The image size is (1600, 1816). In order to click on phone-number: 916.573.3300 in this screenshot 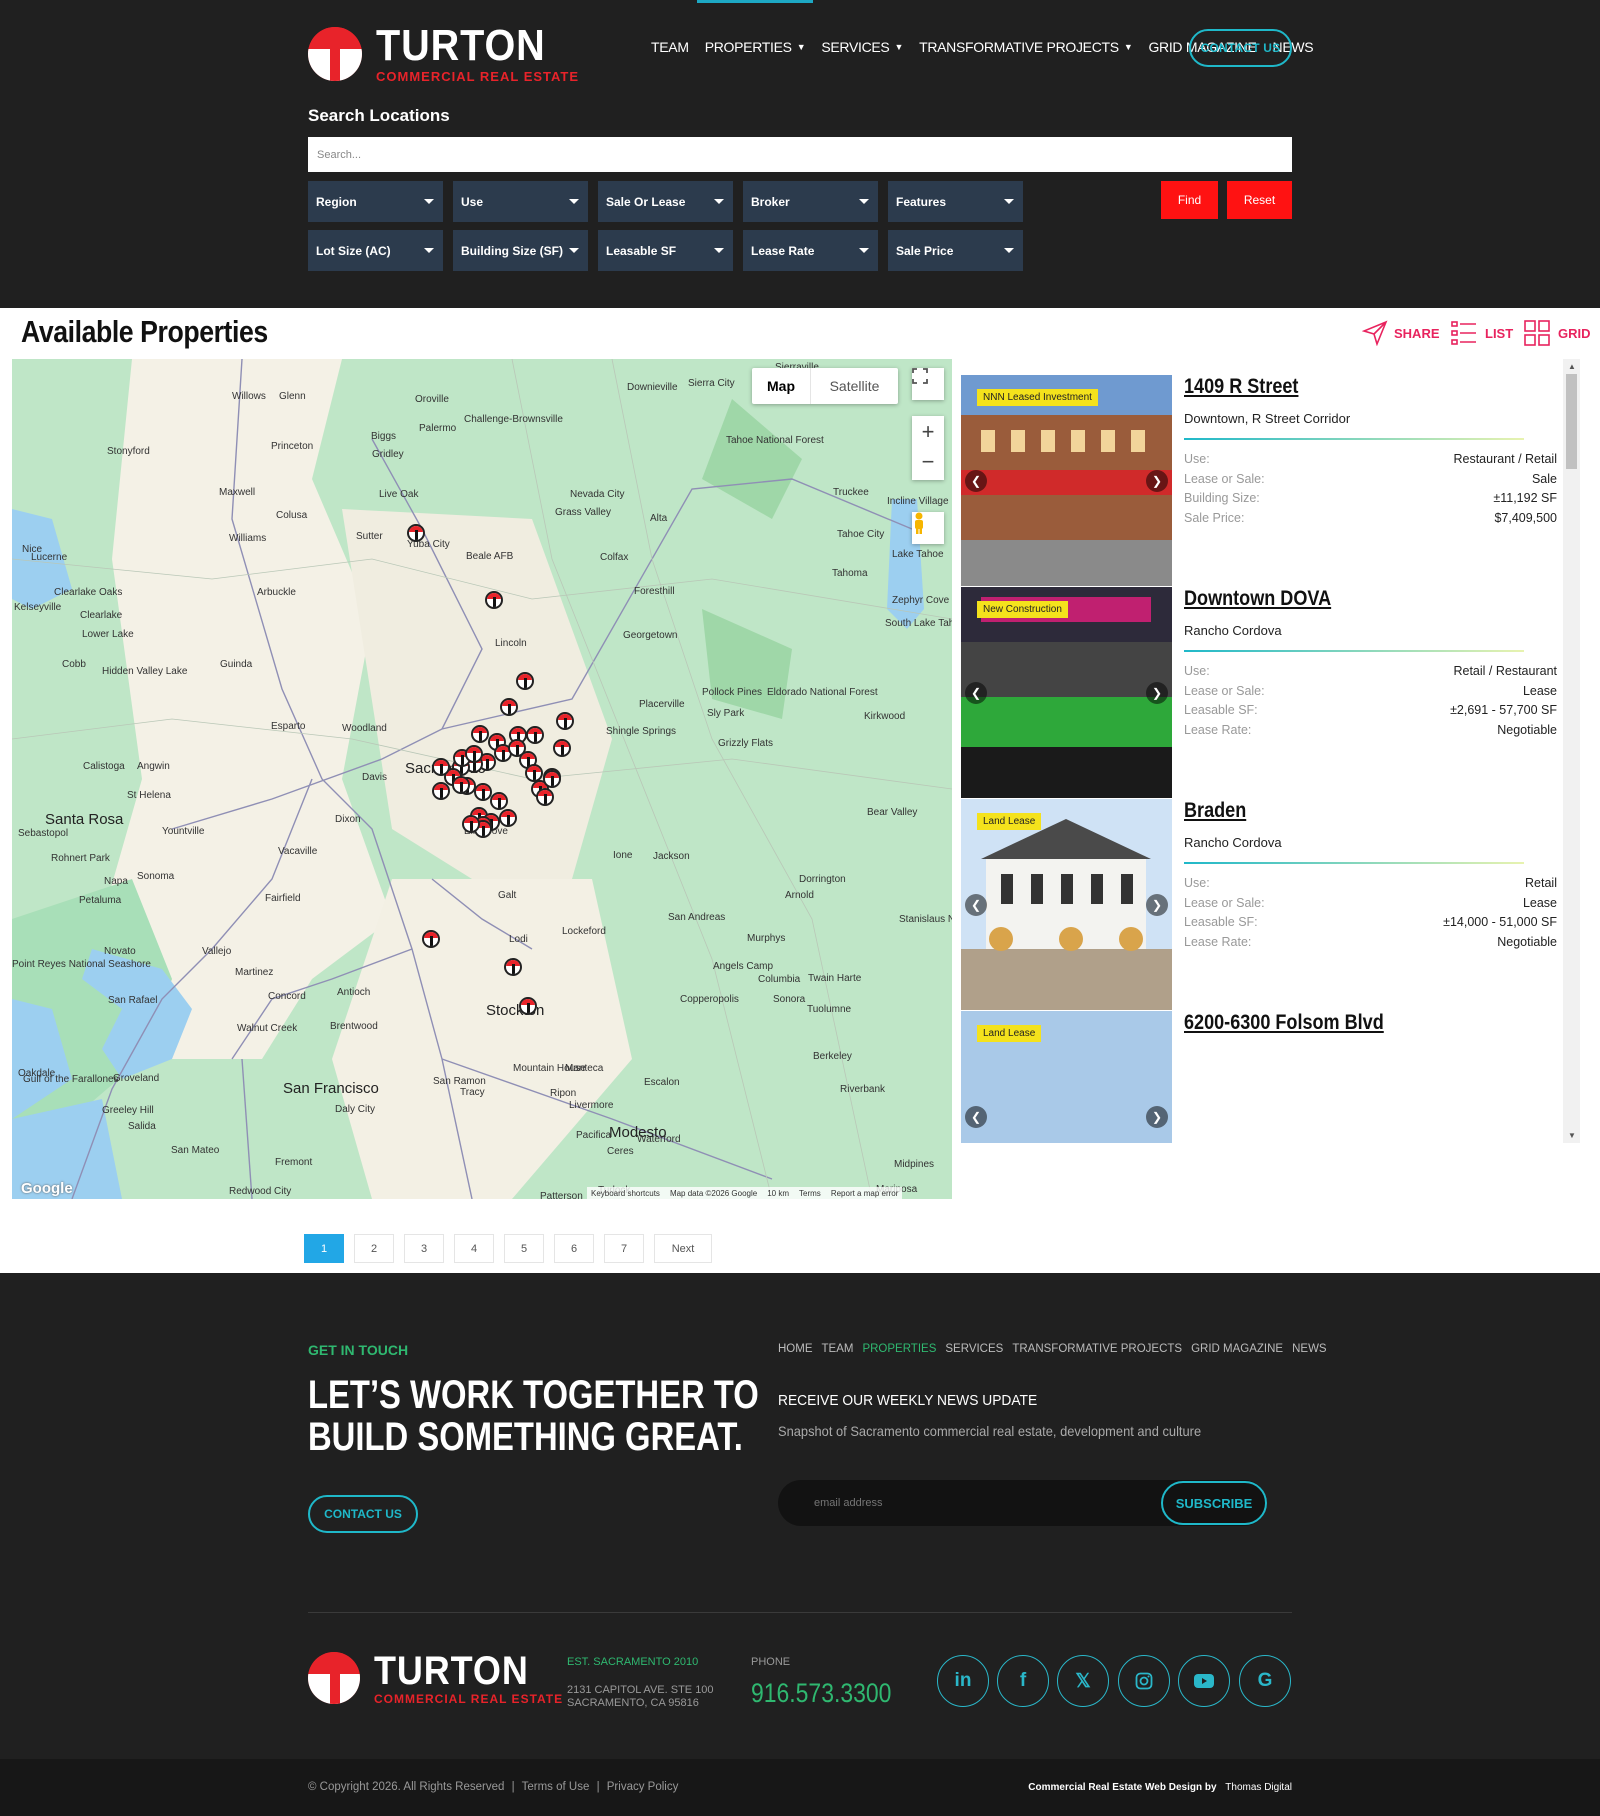, I will do `click(821, 1693)`.